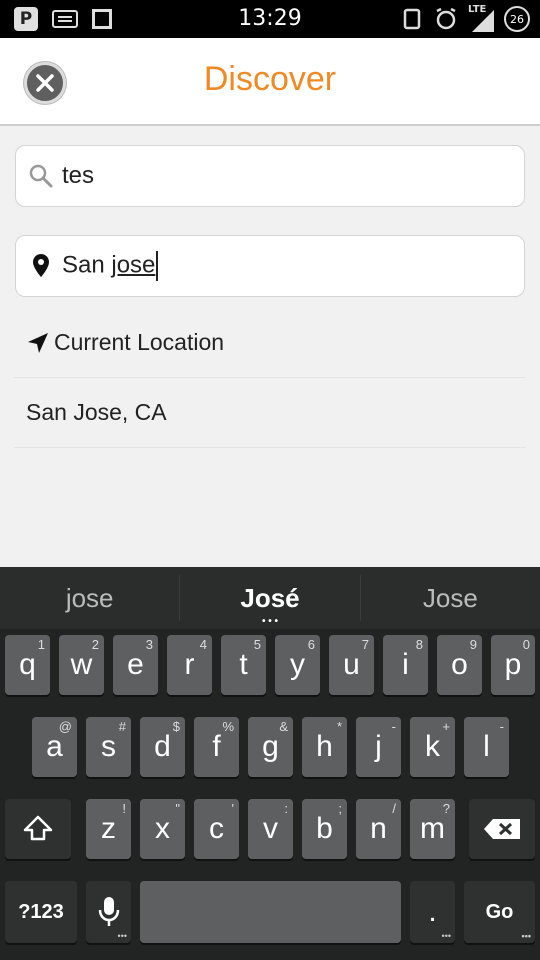  I want to click on key-q: q1, so click(27, 665).